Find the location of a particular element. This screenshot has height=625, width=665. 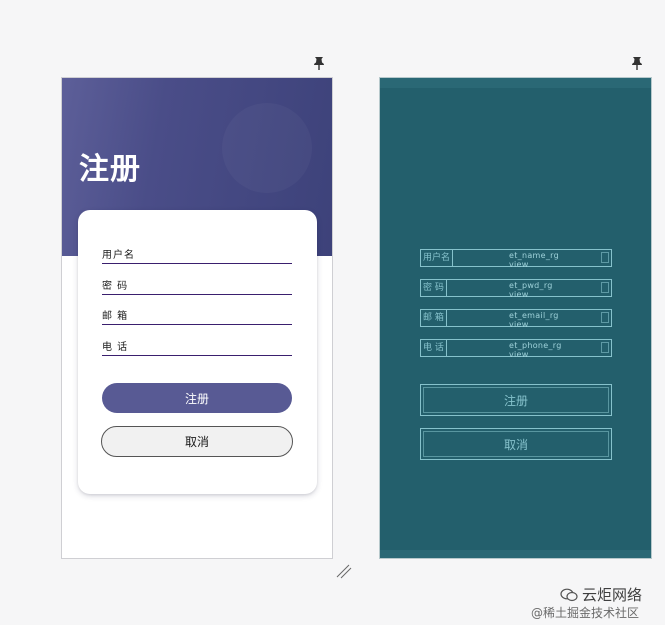

wechat-logo-icon is located at coordinates (569, 594).